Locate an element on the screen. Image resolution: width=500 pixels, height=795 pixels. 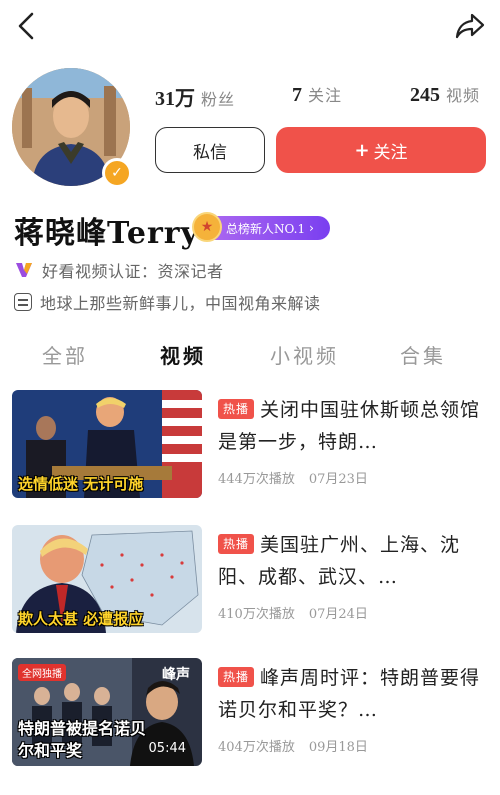
profile-stats: 31万 粉丝 7 关注 245 视频 is located at coordinates (322, 97).